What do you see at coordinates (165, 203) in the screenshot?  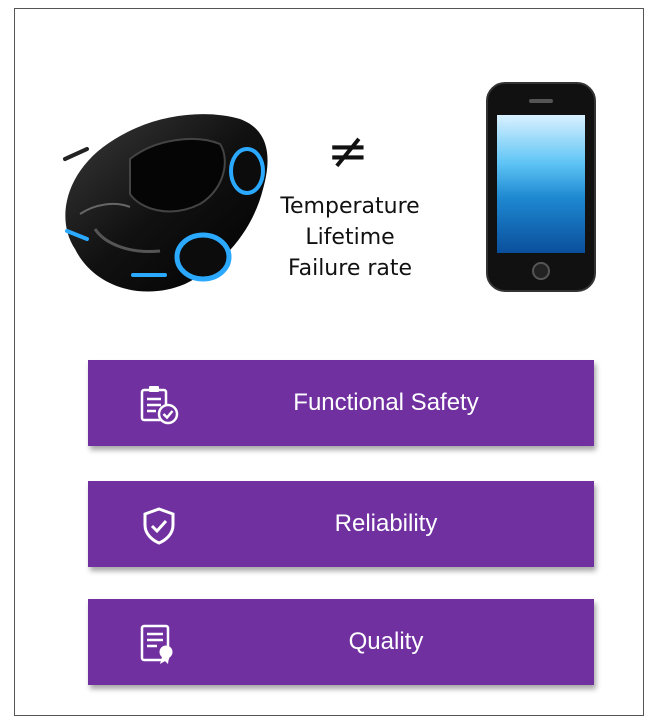 I see `sports-car-image` at bounding box center [165, 203].